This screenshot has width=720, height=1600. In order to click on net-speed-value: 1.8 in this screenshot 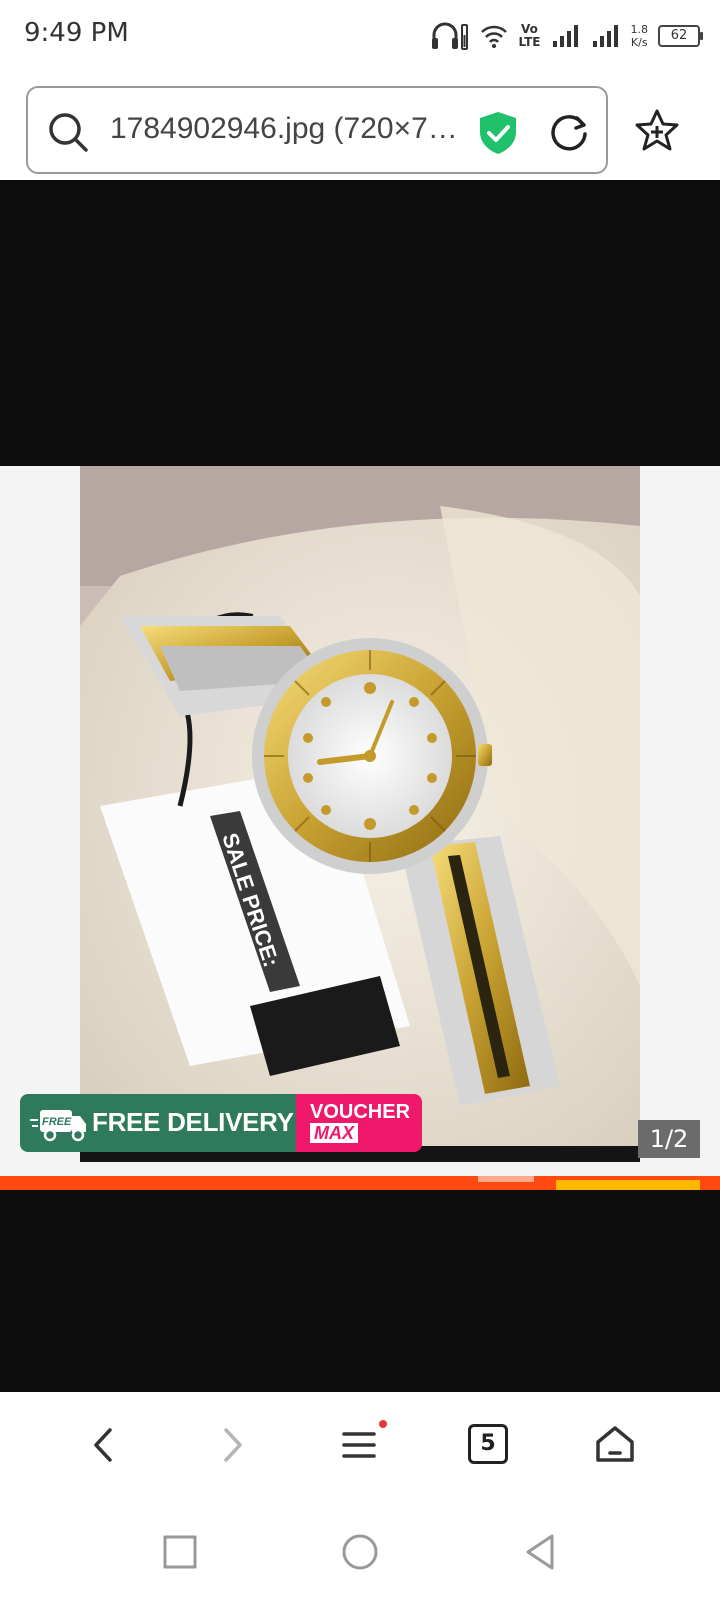, I will do `click(639, 29)`.